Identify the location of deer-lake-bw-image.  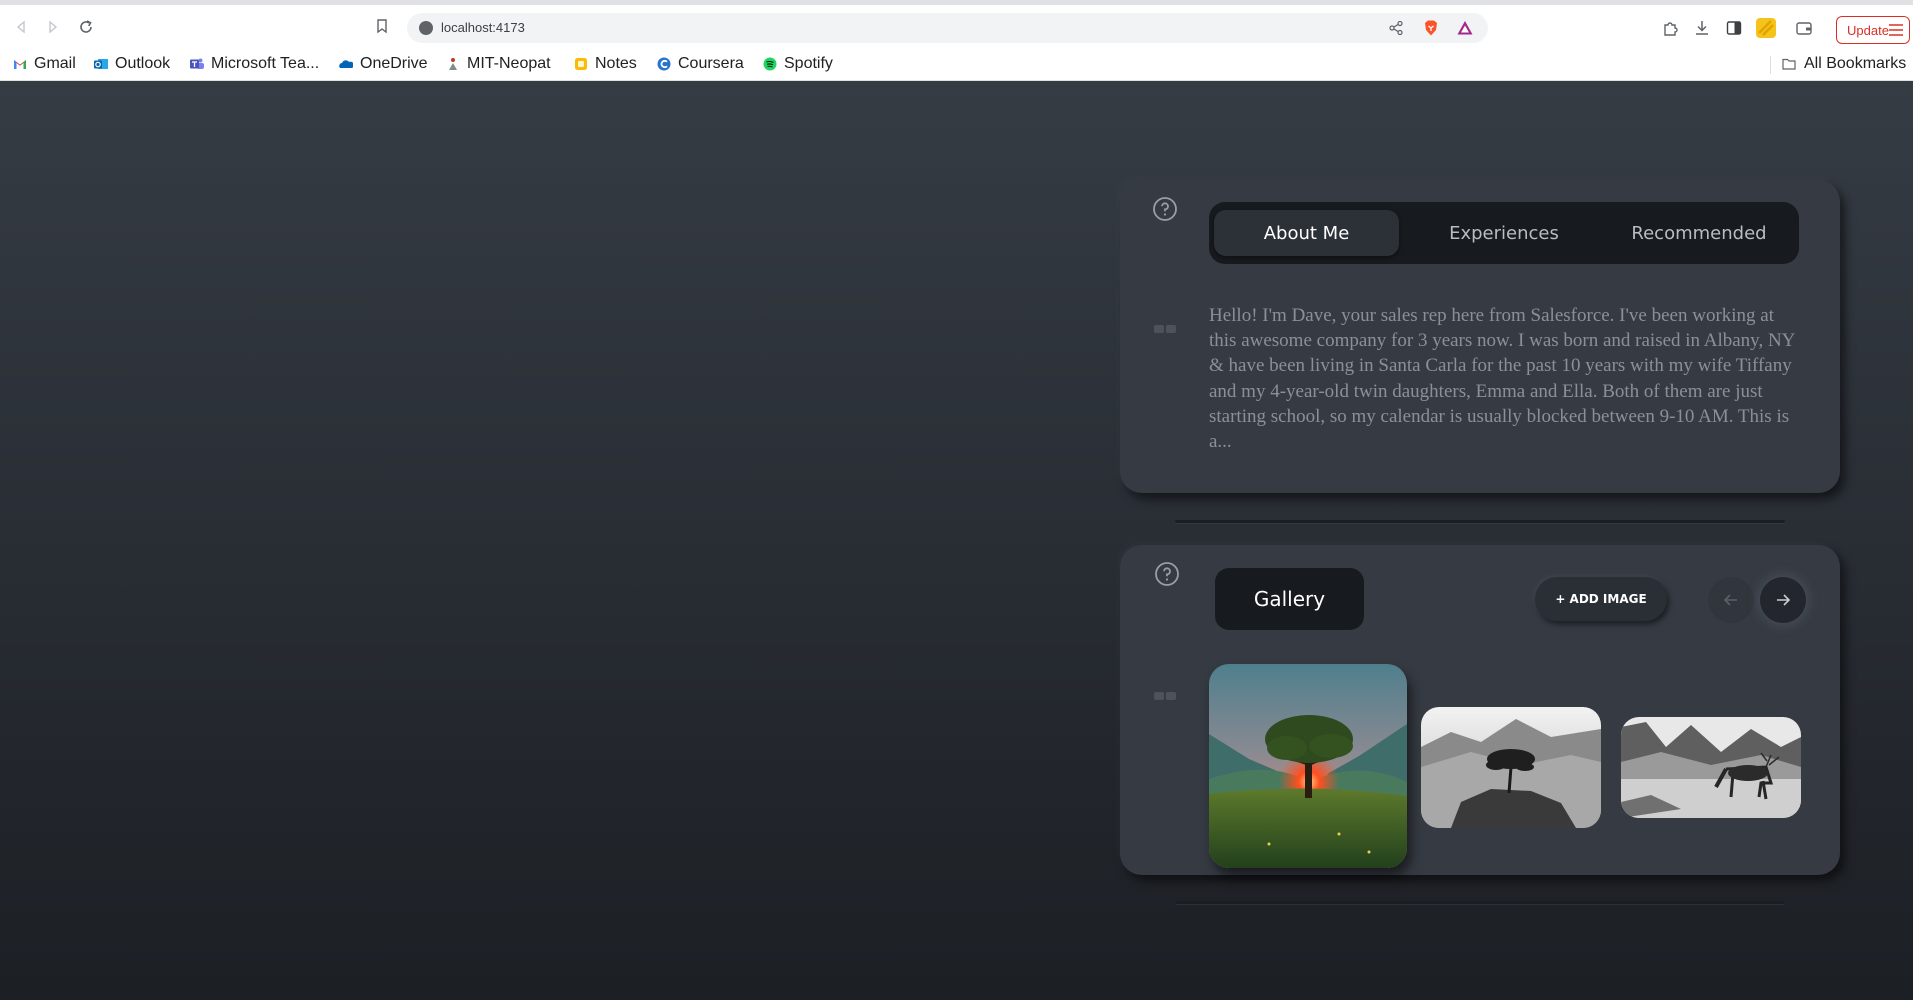
(1711, 767).